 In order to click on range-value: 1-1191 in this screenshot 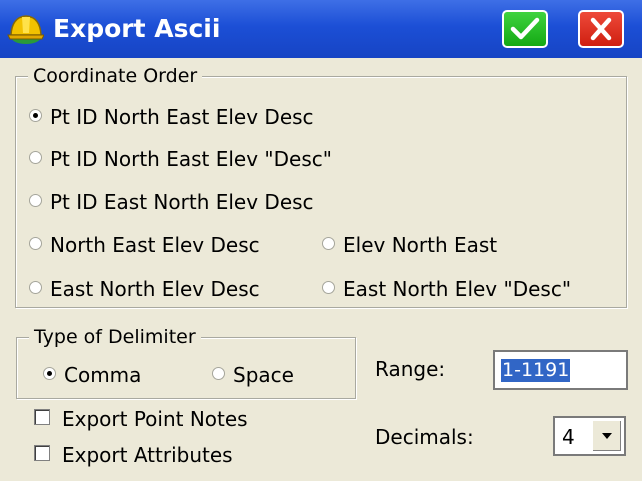, I will do `click(536, 370)`.